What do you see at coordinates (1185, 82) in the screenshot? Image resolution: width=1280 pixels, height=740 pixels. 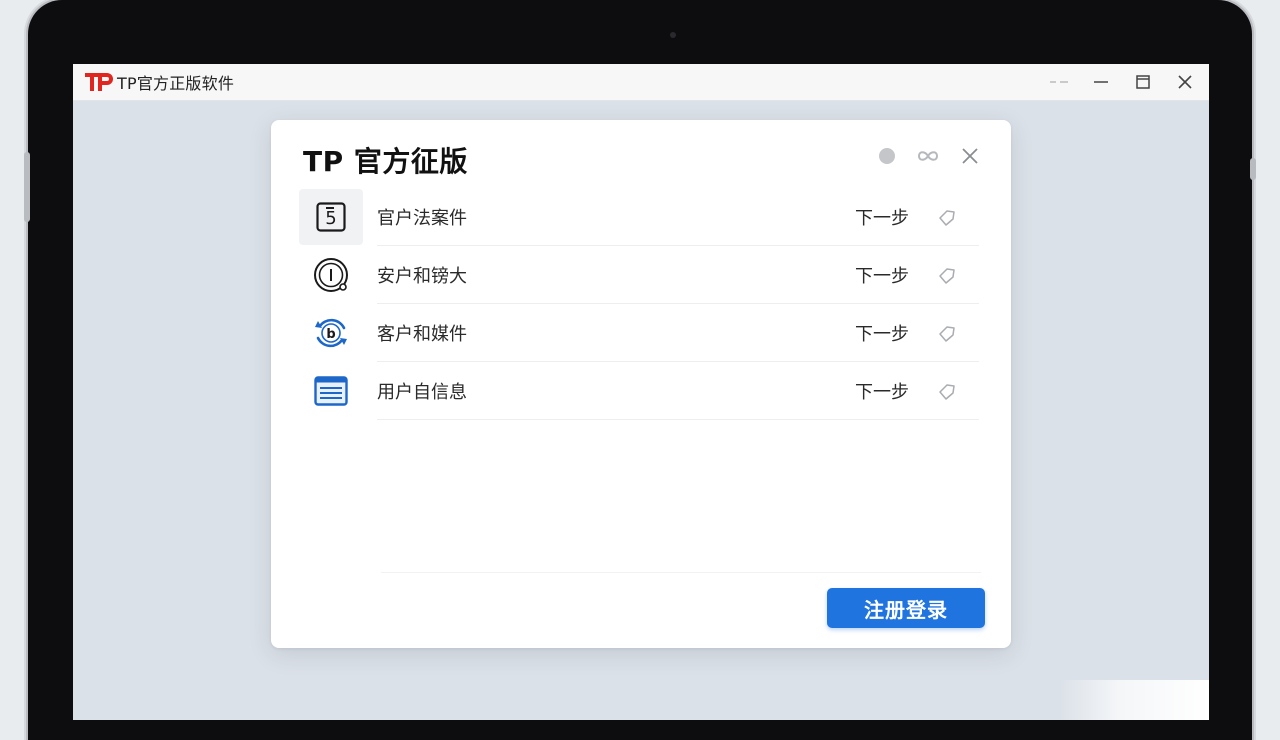 I see `close-window-icon` at bounding box center [1185, 82].